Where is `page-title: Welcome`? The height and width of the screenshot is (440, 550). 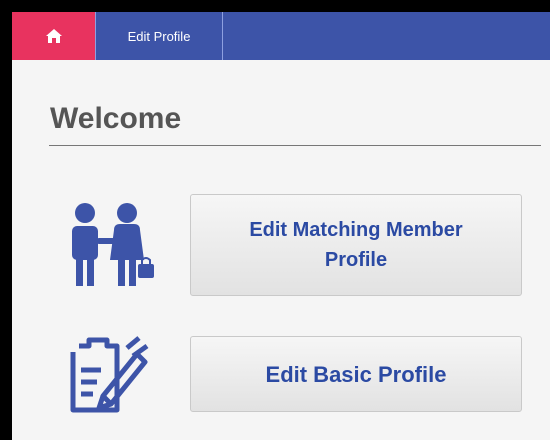
page-title: Welcome is located at coordinates (116, 118).